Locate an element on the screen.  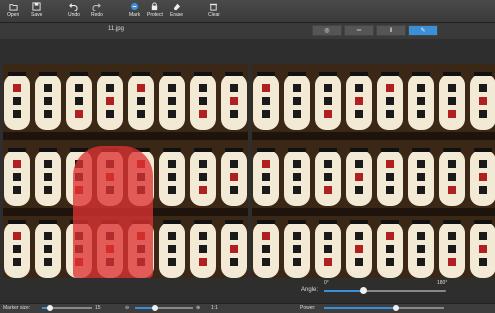
mark-label: Mark is located at coordinates (135, 15).